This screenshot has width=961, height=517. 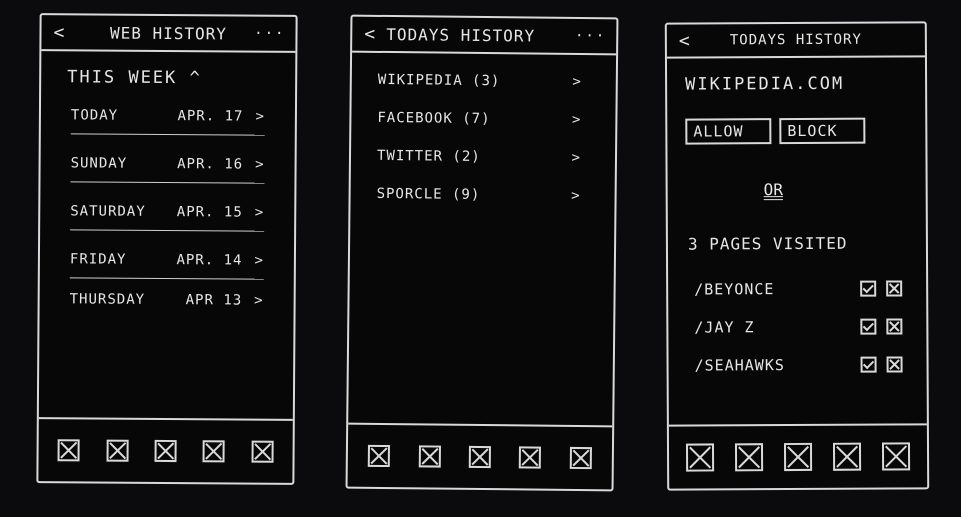 What do you see at coordinates (99, 163) in the screenshot?
I see `day-name: SUNDAY` at bounding box center [99, 163].